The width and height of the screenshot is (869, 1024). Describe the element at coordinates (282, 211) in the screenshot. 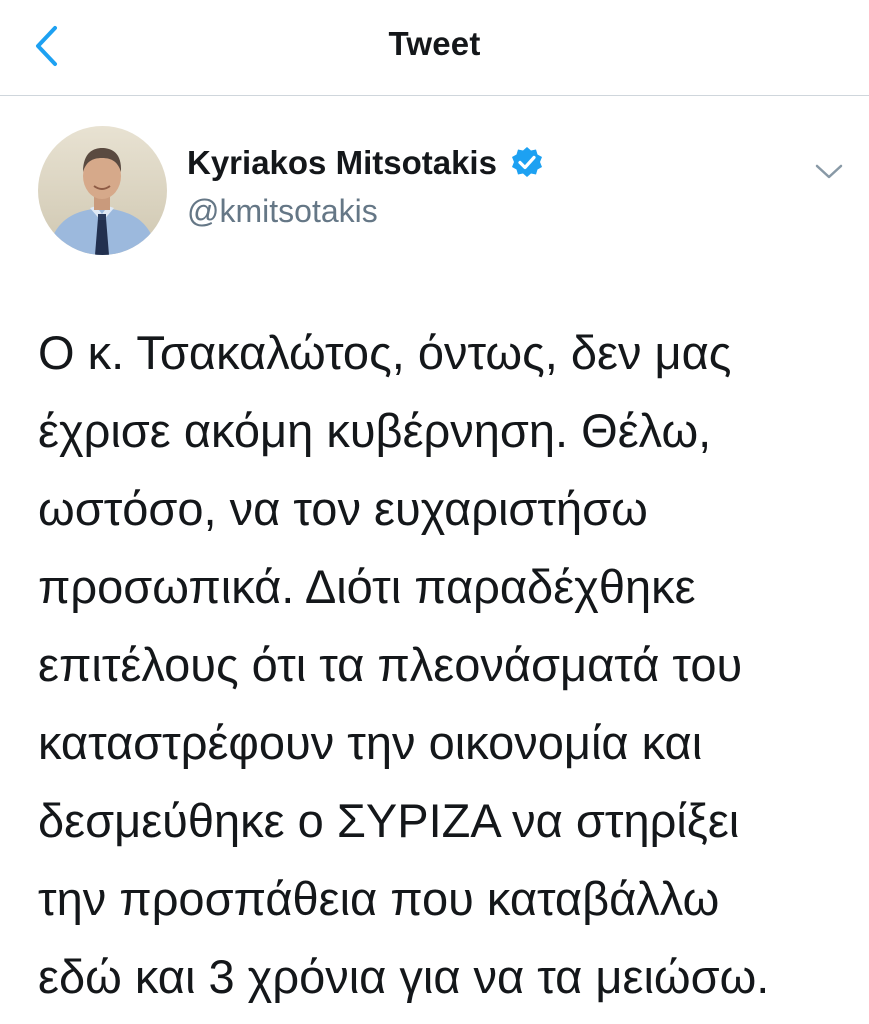

I see `author-handle: @kmitsotakis` at that location.